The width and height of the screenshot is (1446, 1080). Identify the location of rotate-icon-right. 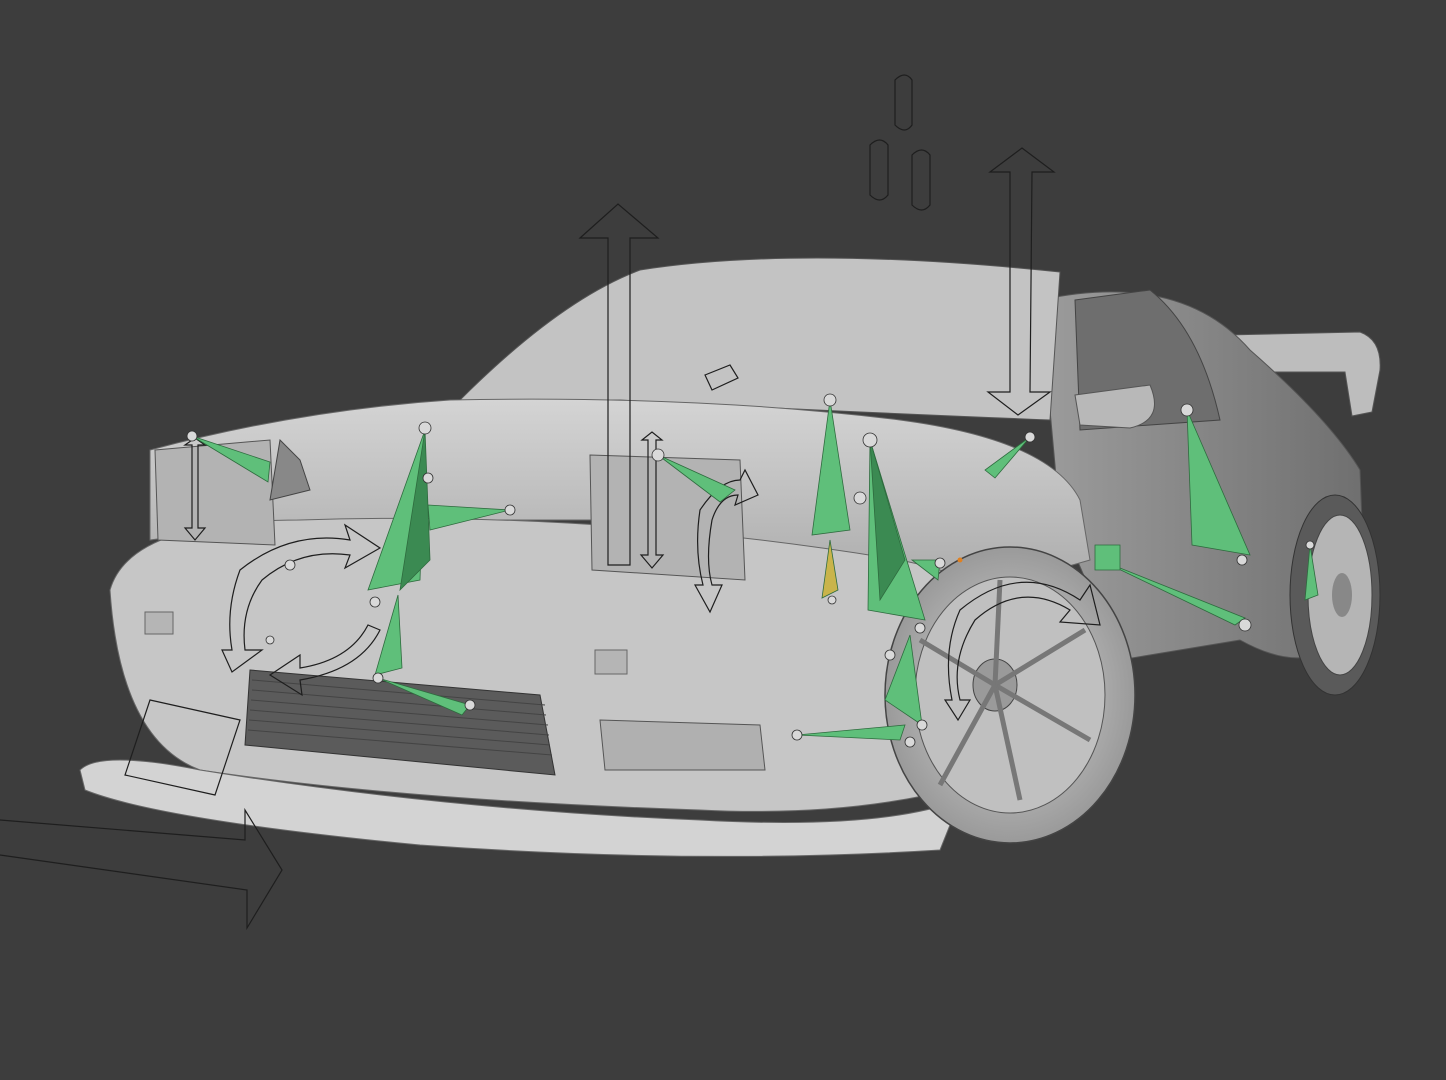
(921, 180).